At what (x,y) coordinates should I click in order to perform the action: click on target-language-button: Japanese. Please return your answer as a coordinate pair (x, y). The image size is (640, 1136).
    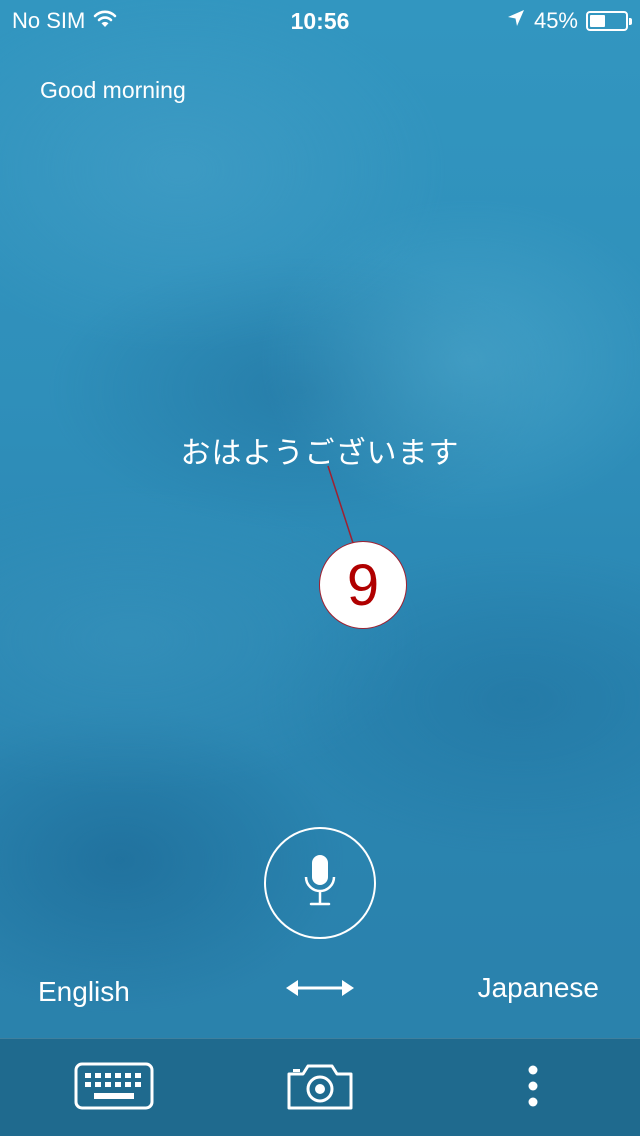
    Looking at the image, I should click on (538, 988).